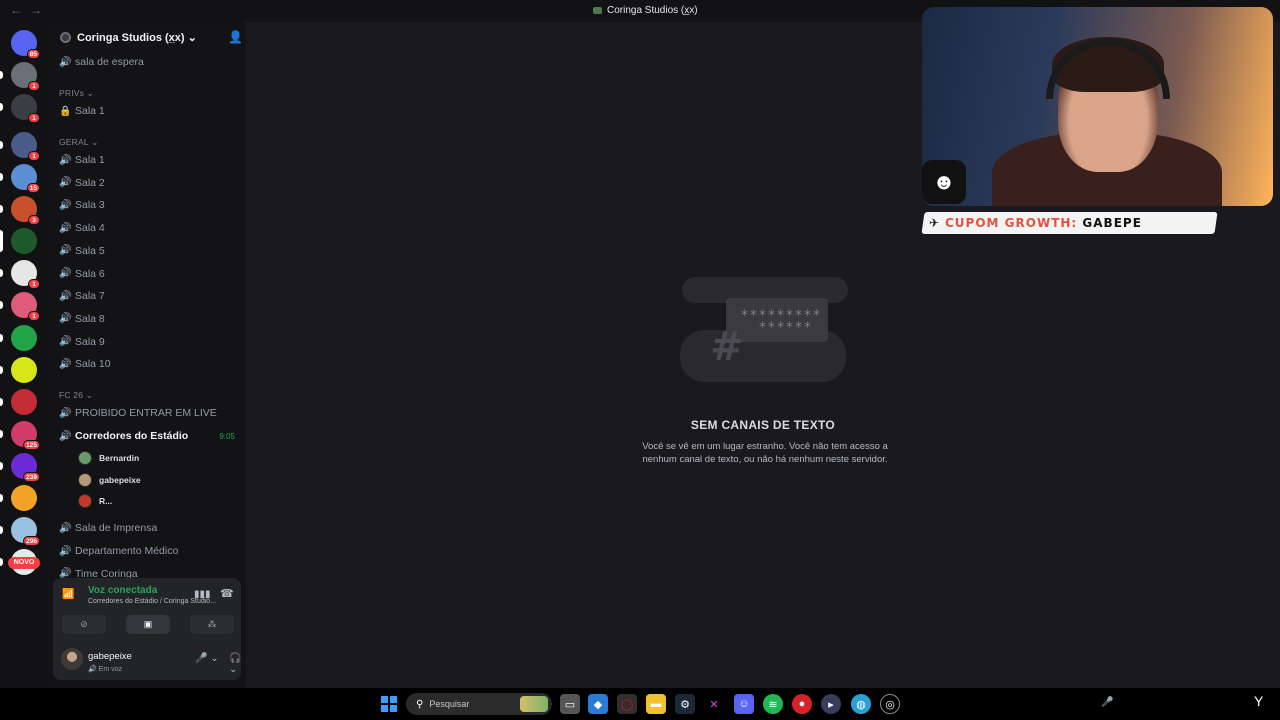 The width and height of the screenshot is (1280, 720). I want to click on webcam-overlay, so click(1097, 106).